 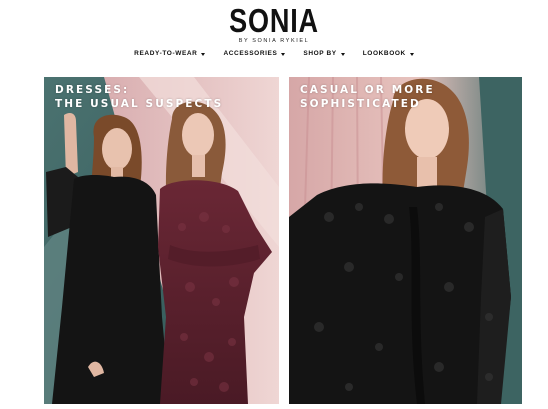 I want to click on nav-item-lookbook: LOOKBOOK, so click(x=388, y=54).